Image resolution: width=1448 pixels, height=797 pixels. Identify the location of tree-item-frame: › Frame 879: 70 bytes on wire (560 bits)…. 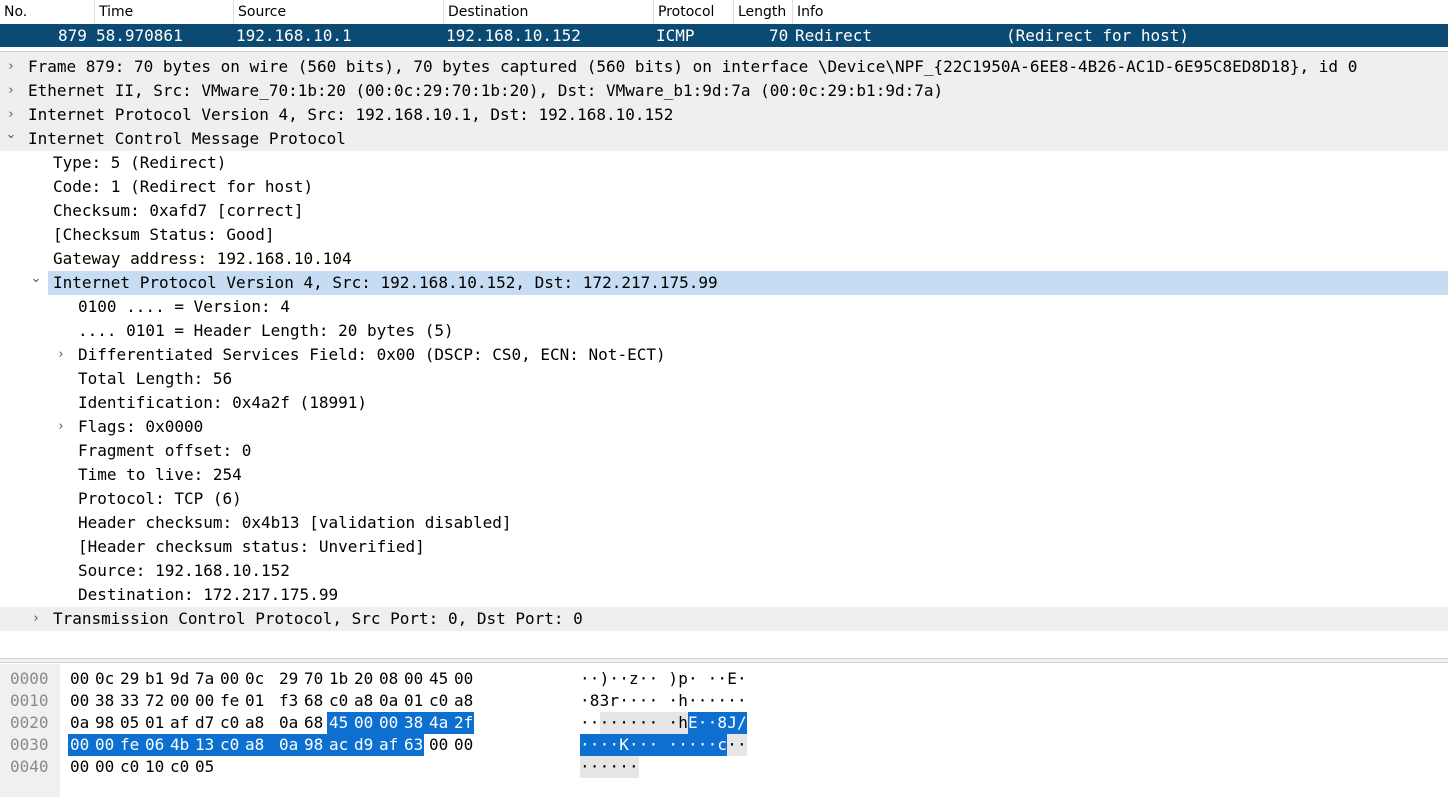
(724, 67).